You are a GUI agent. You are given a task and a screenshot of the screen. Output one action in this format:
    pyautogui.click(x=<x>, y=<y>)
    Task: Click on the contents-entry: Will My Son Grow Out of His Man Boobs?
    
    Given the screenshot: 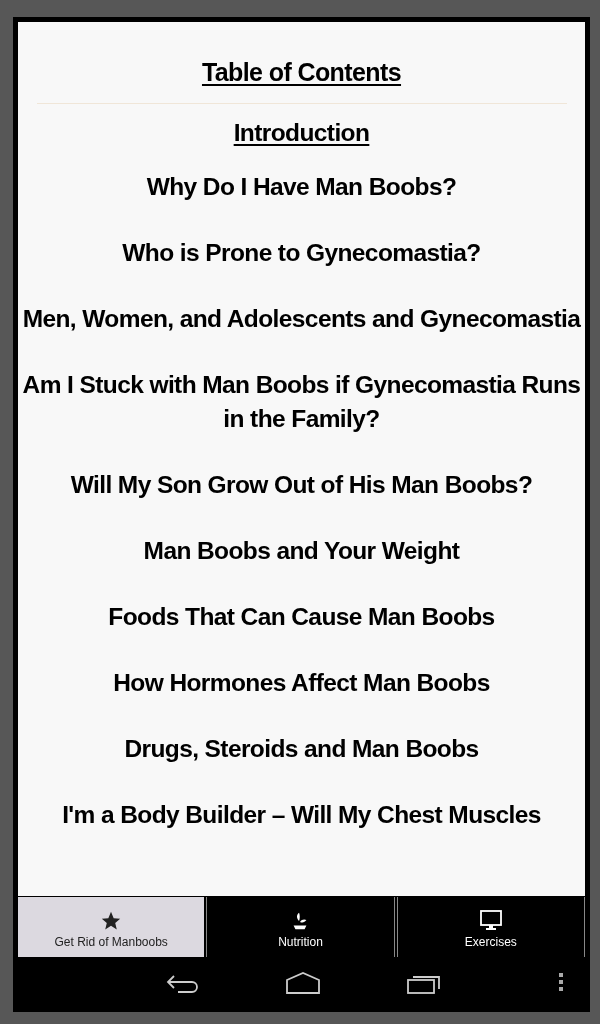 What is the action you would take?
    pyautogui.click(x=301, y=485)
    